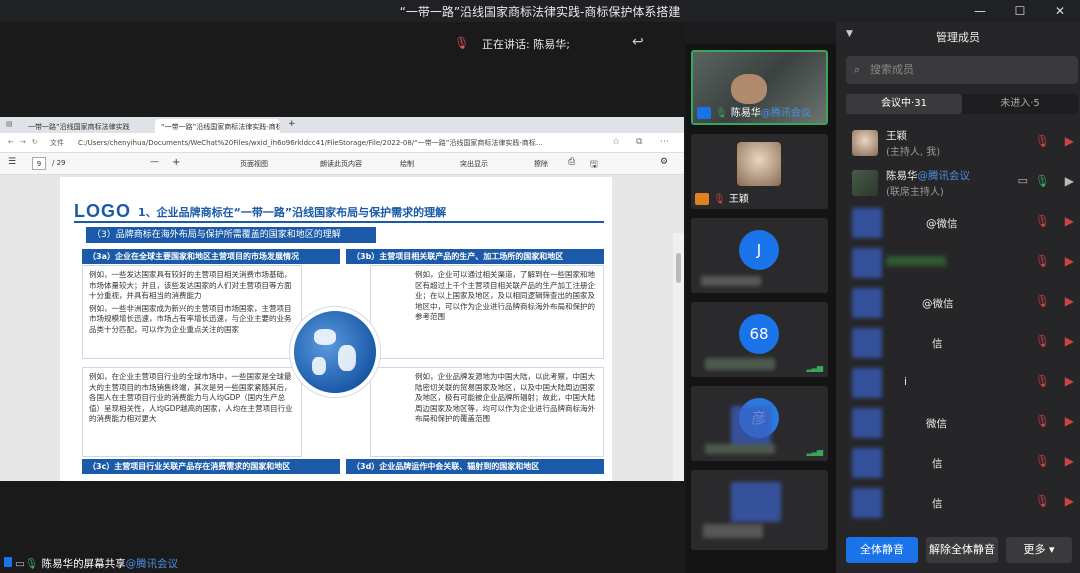  Describe the element at coordinates (638, 42) in the screenshot. I see `back-arrow-icon: ↩` at that location.